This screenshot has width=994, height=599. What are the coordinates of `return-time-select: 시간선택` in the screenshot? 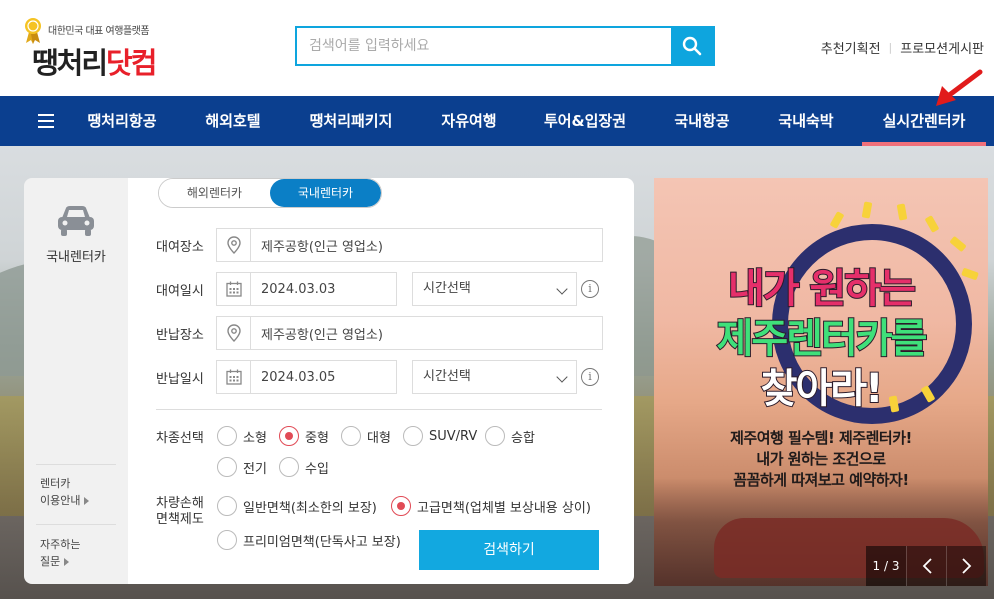 It's located at (494, 377).